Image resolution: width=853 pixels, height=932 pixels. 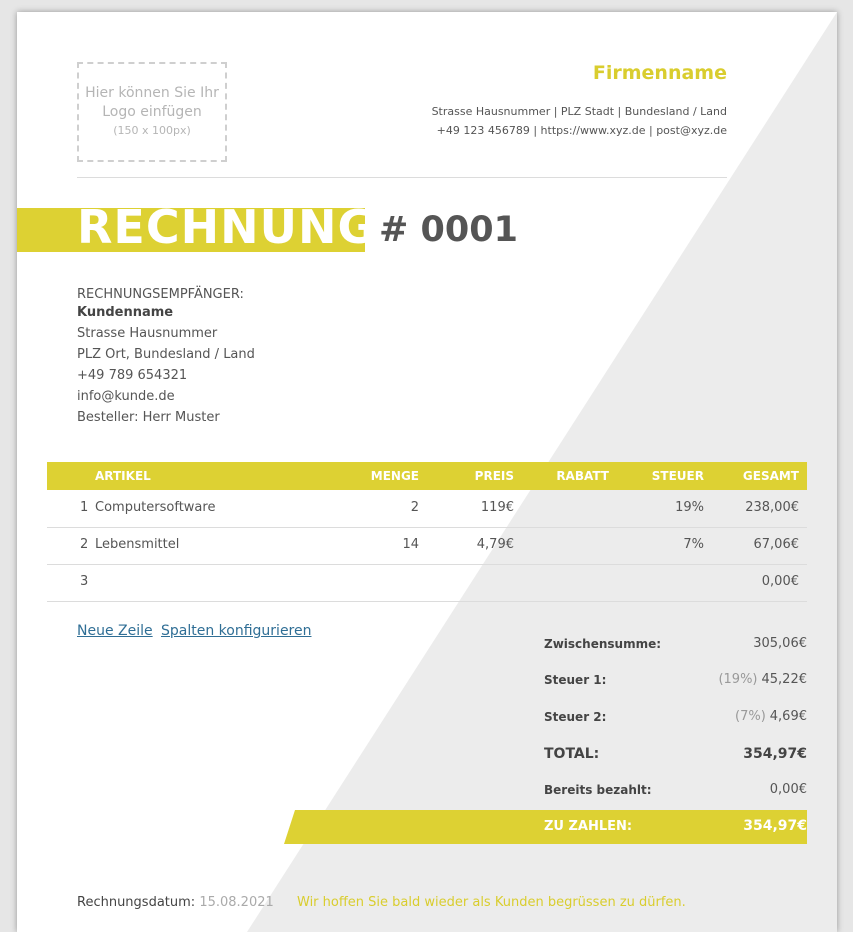 I want to click on subtotal-value: 305,06€, so click(x=780, y=643).